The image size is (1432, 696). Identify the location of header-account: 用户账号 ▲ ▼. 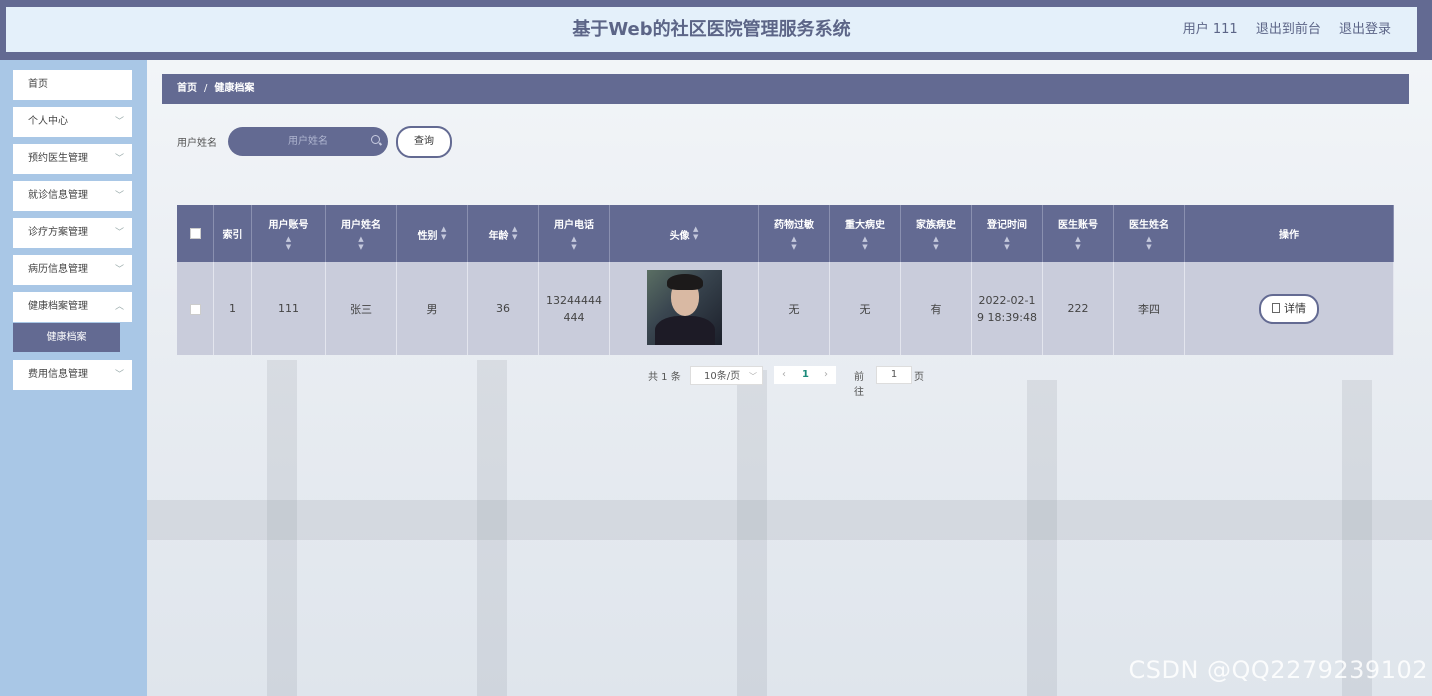
(288, 233).